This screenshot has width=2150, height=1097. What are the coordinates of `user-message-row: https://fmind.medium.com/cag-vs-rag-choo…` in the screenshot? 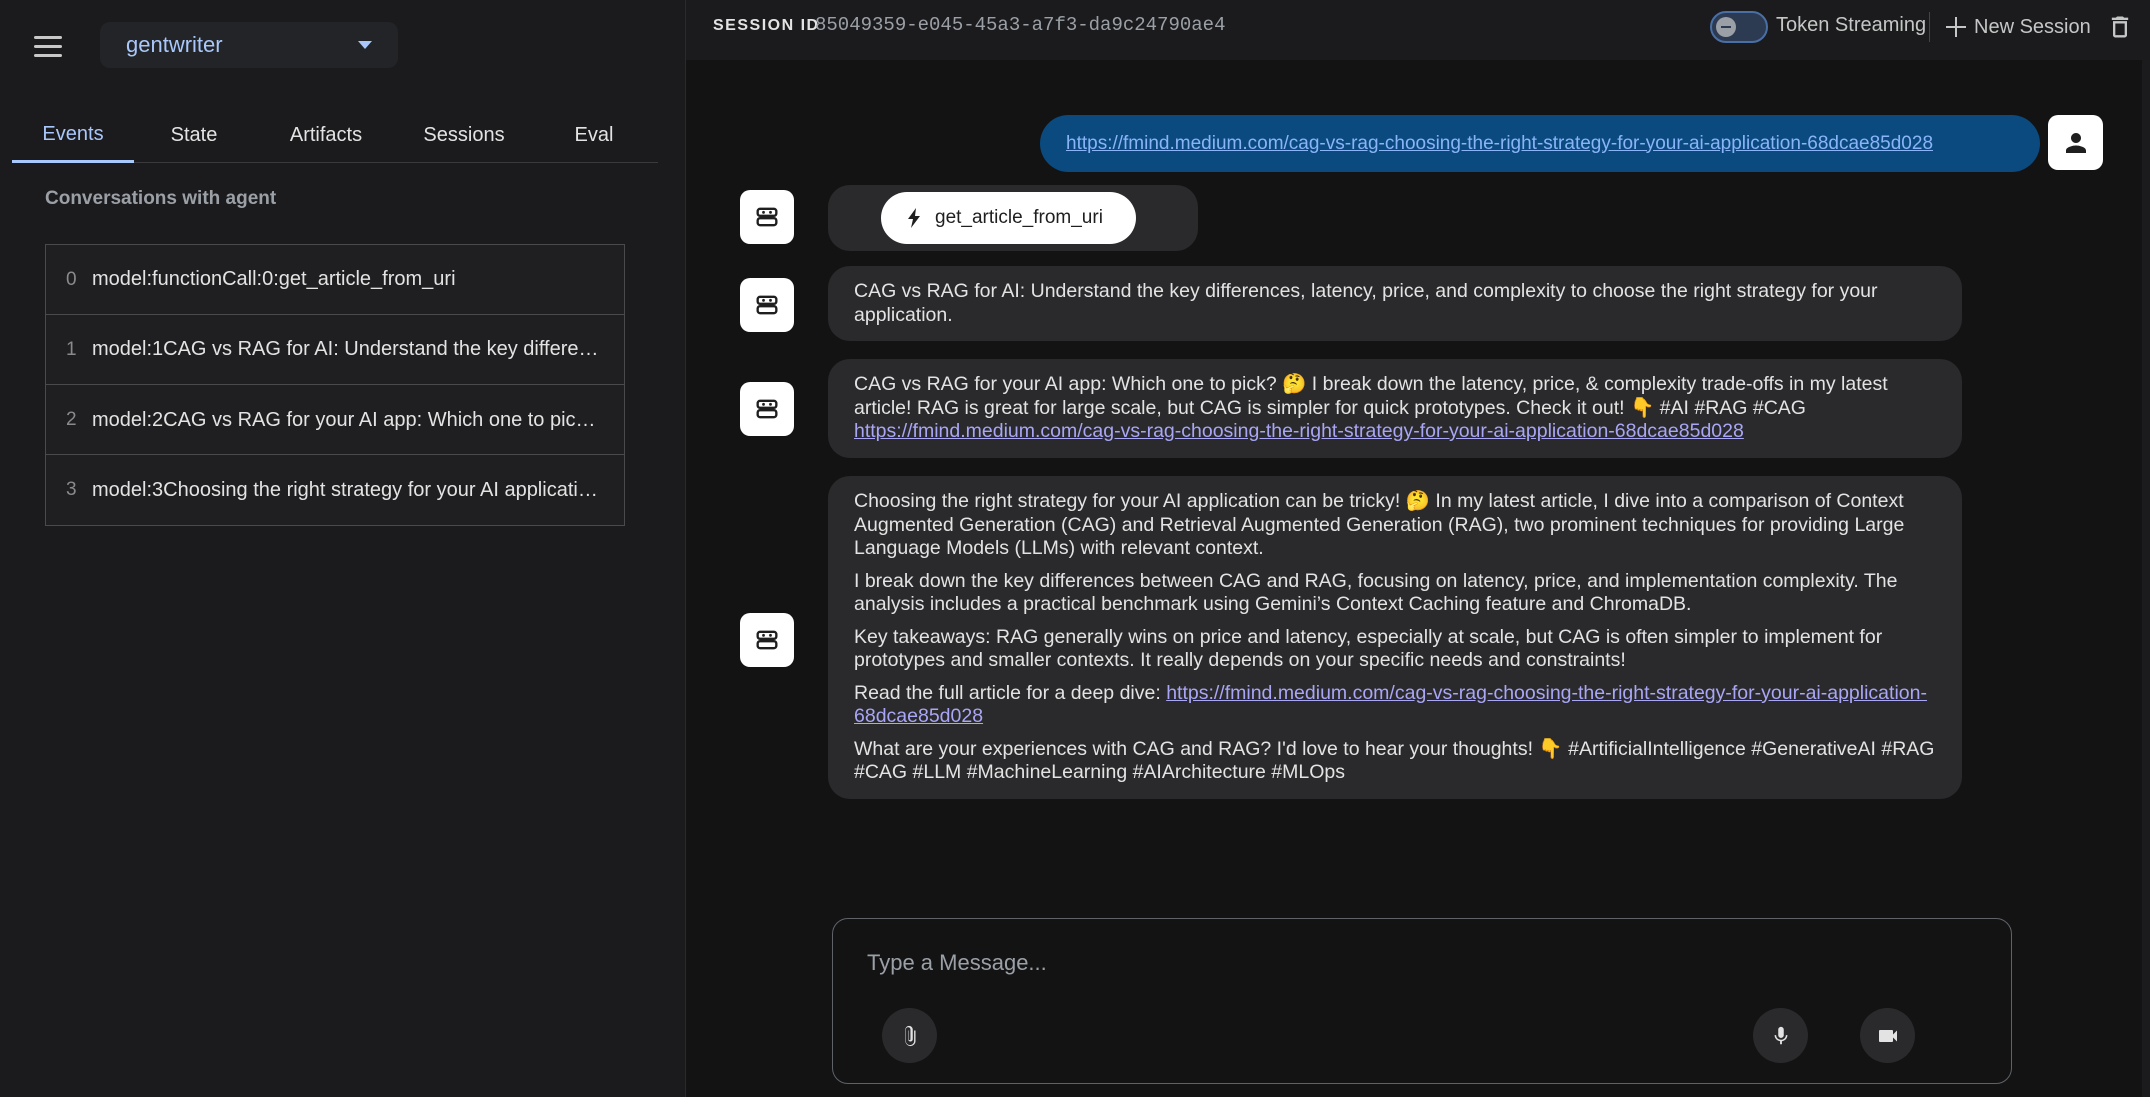 It's located at (1540, 143).